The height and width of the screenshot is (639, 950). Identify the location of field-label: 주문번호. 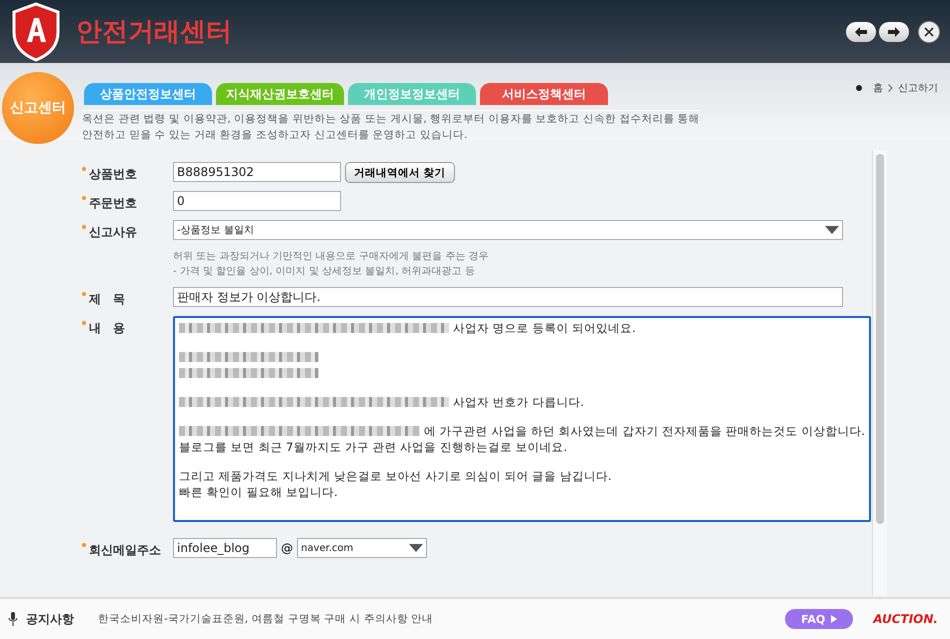
(113, 203).